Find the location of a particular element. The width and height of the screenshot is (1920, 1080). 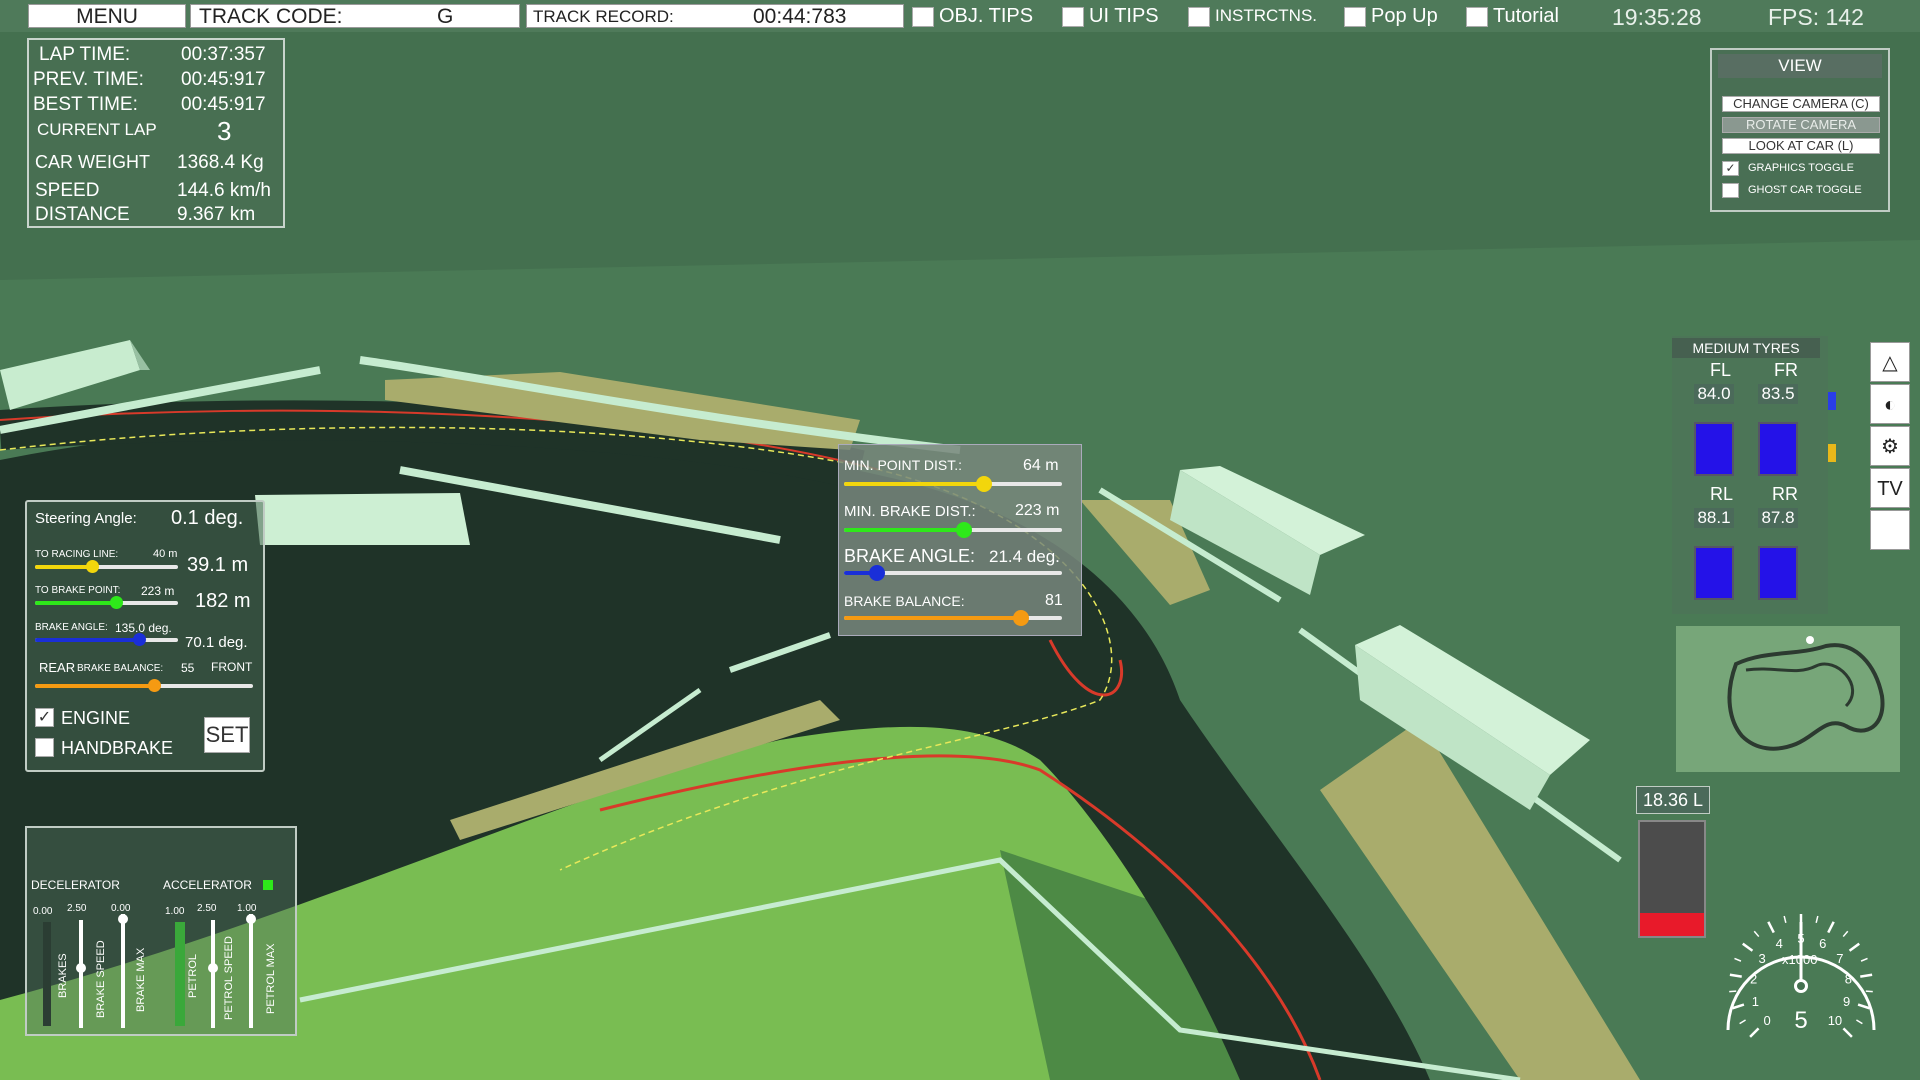

brake-angle-label: BRAKE ANGLE: is located at coordinates (71, 627).